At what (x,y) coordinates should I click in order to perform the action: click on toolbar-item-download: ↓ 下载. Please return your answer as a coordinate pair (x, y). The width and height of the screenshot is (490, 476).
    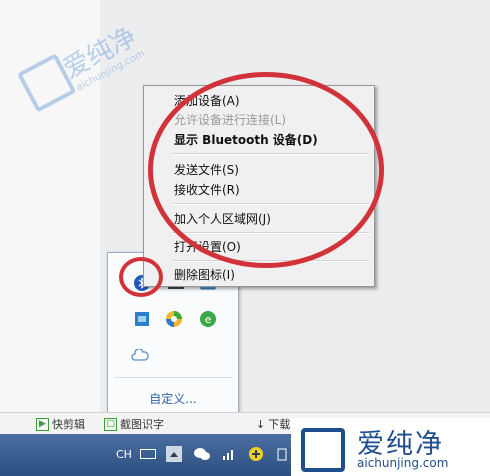
    Looking at the image, I should click on (273, 424).